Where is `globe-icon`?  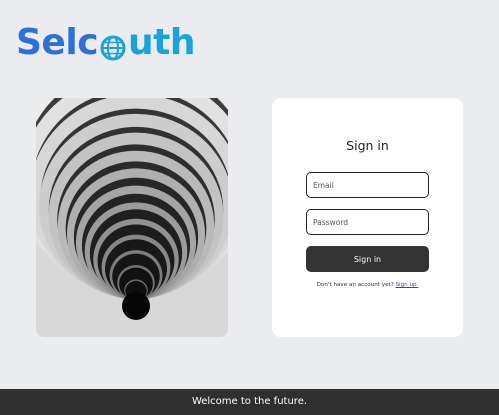 globe-icon is located at coordinates (113, 45).